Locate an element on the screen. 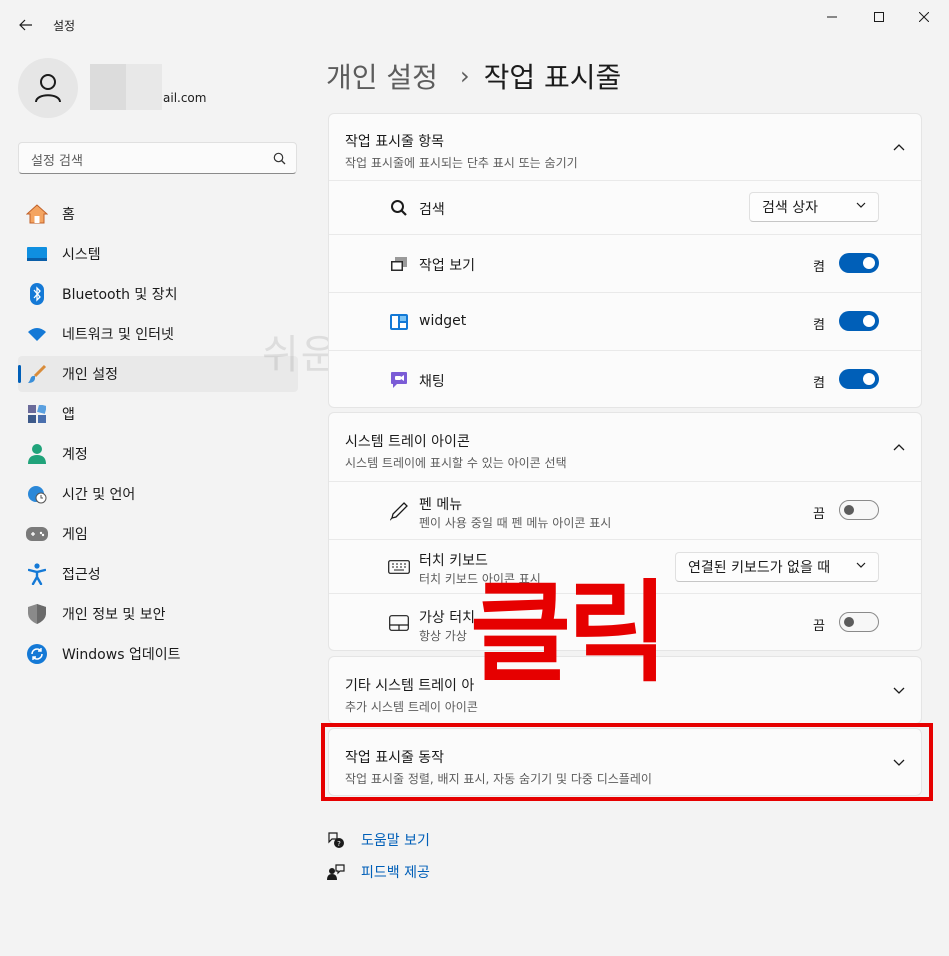 The height and width of the screenshot is (956, 949). feedback-icon is located at coordinates (336, 872).